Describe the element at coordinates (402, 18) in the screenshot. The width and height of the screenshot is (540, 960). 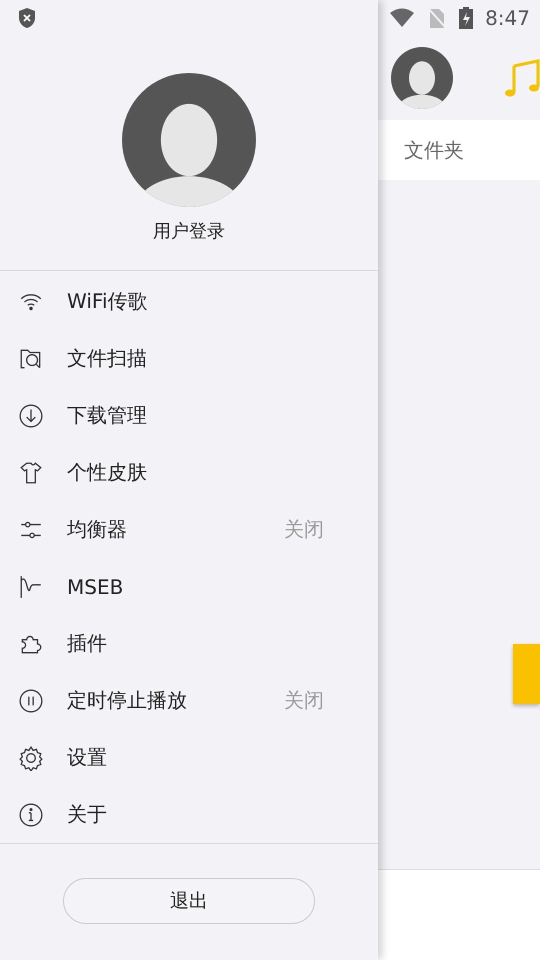
I see `wifi-signal-icon` at that location.